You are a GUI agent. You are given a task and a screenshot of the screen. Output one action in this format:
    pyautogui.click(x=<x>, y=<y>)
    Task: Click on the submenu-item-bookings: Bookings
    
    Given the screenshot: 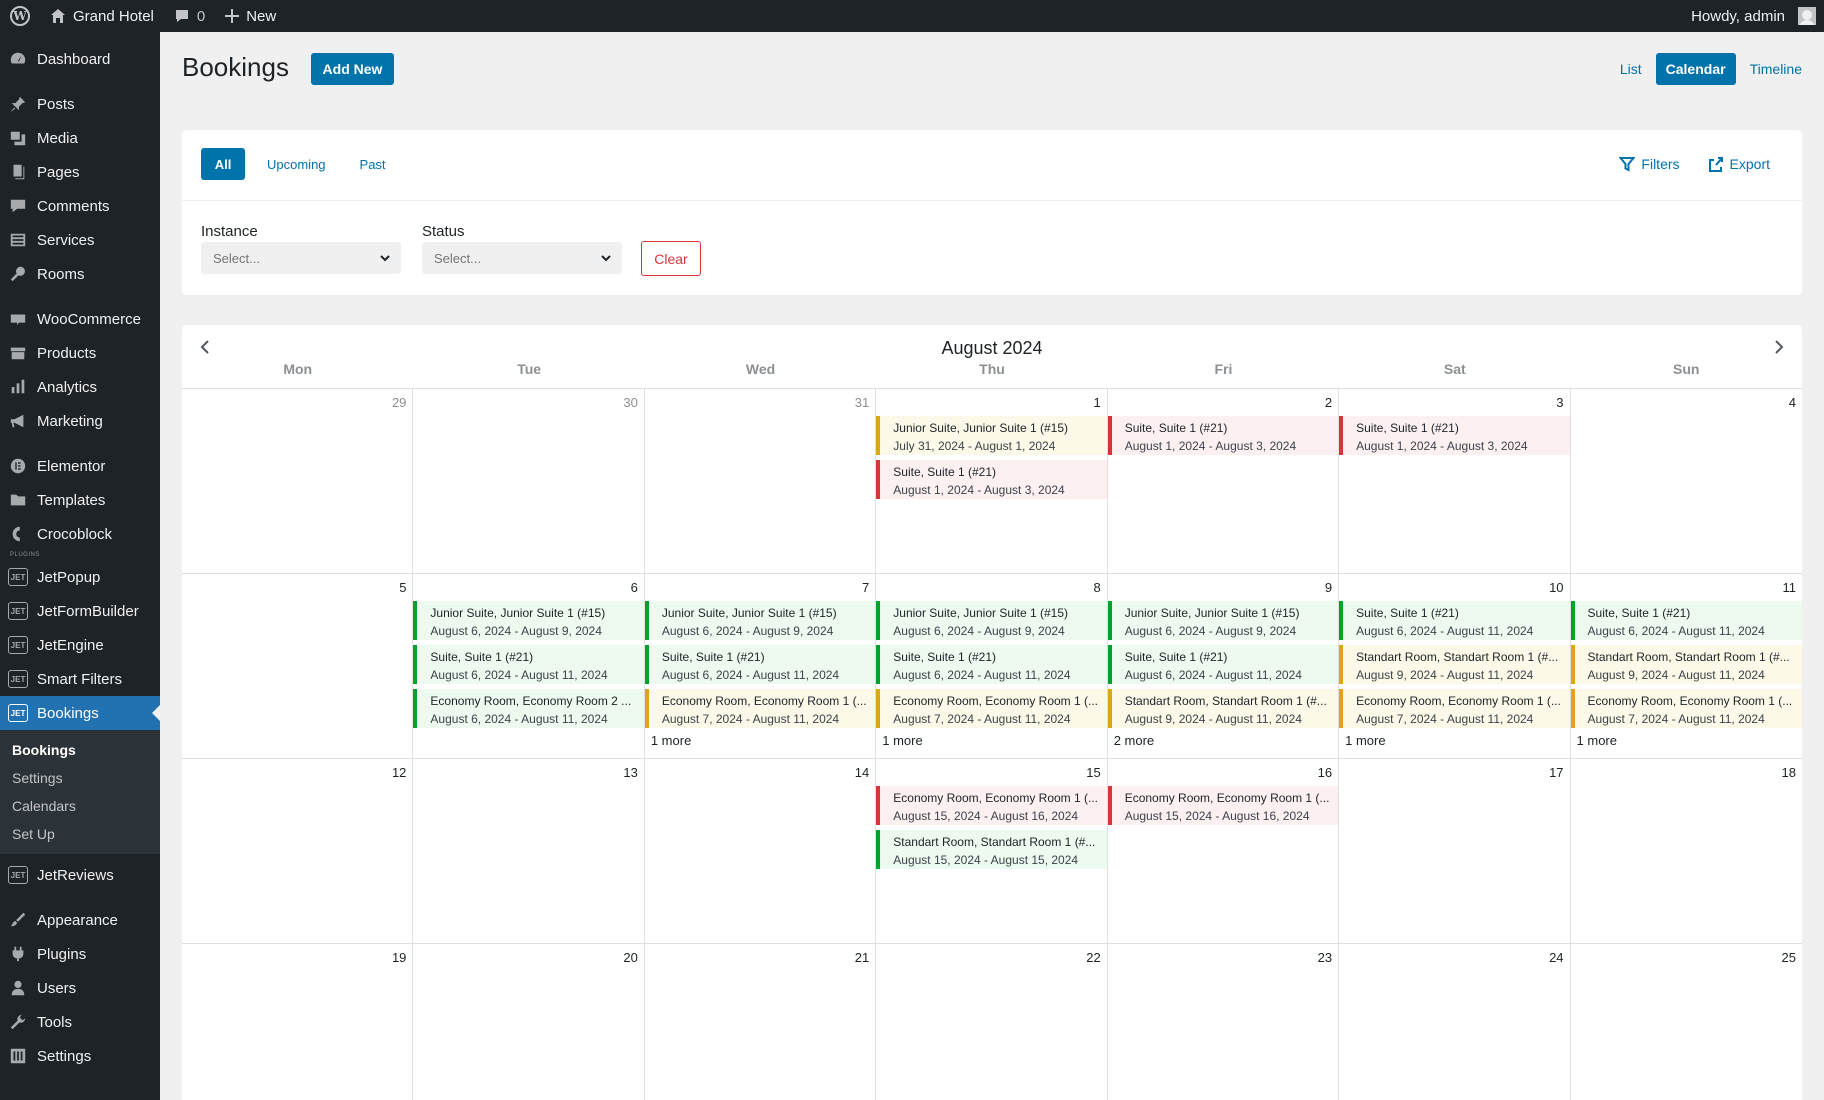 What is the action you would take?
    pyautogui.click(x=80, y=750)
    